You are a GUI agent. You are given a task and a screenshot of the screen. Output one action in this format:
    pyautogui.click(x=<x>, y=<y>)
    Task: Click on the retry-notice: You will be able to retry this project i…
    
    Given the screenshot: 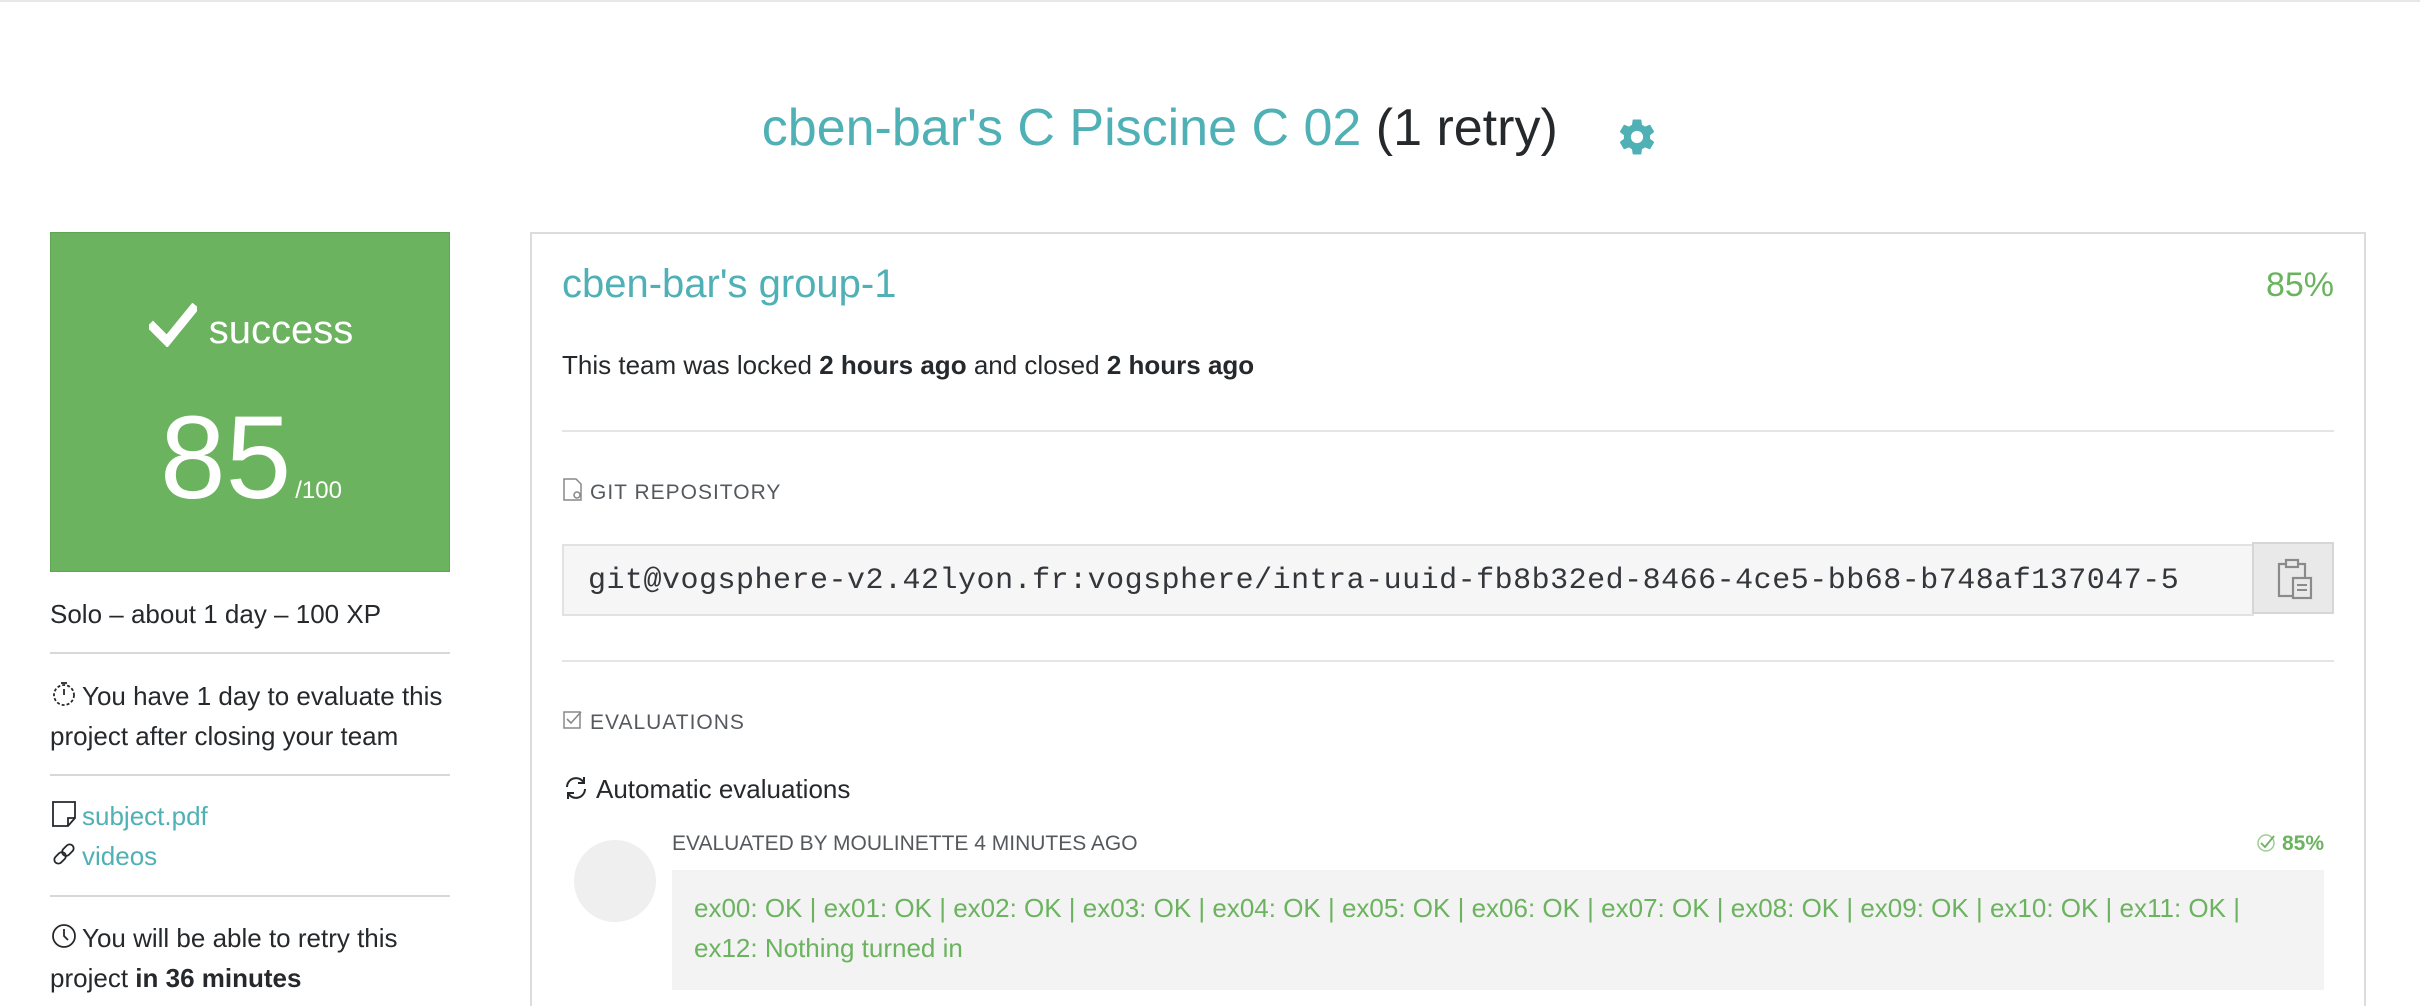 What is the action you would take?
    pyautogui.click(x=250, y=958)
    